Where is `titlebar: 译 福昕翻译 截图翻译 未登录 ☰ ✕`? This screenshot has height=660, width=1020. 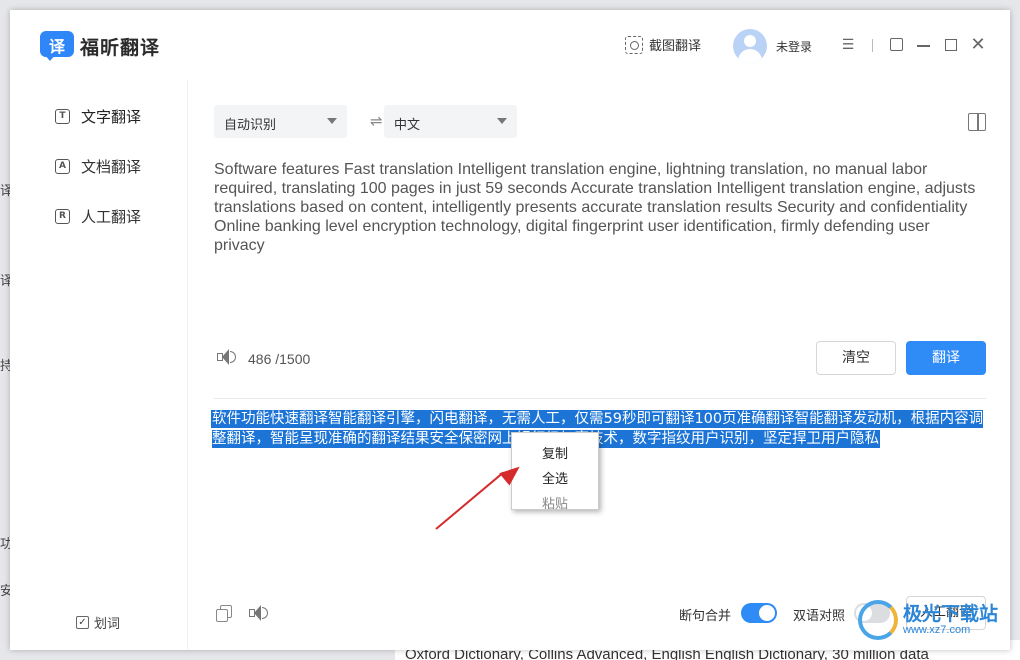 titlebar: 译 福昕翻译 截图翻译 未登录 ☰ ✕ is located at coordinates (510, 45).